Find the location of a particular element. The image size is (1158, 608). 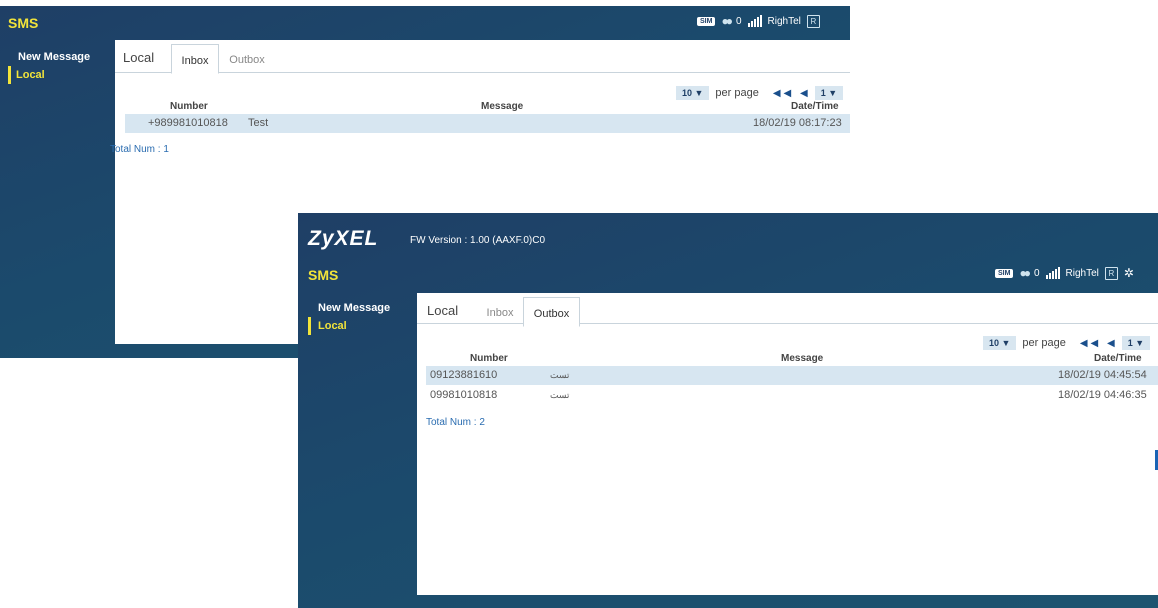

fw-version: FW Version : 1.00 (AAXF.0)C0 is located at coordinates (478, 240).